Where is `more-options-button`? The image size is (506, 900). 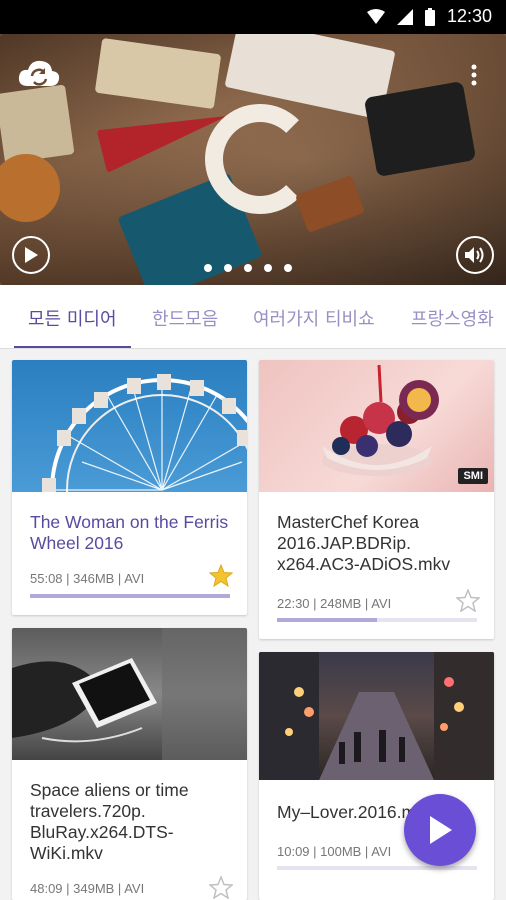
more-options-button is located at coordinates (474, 75).